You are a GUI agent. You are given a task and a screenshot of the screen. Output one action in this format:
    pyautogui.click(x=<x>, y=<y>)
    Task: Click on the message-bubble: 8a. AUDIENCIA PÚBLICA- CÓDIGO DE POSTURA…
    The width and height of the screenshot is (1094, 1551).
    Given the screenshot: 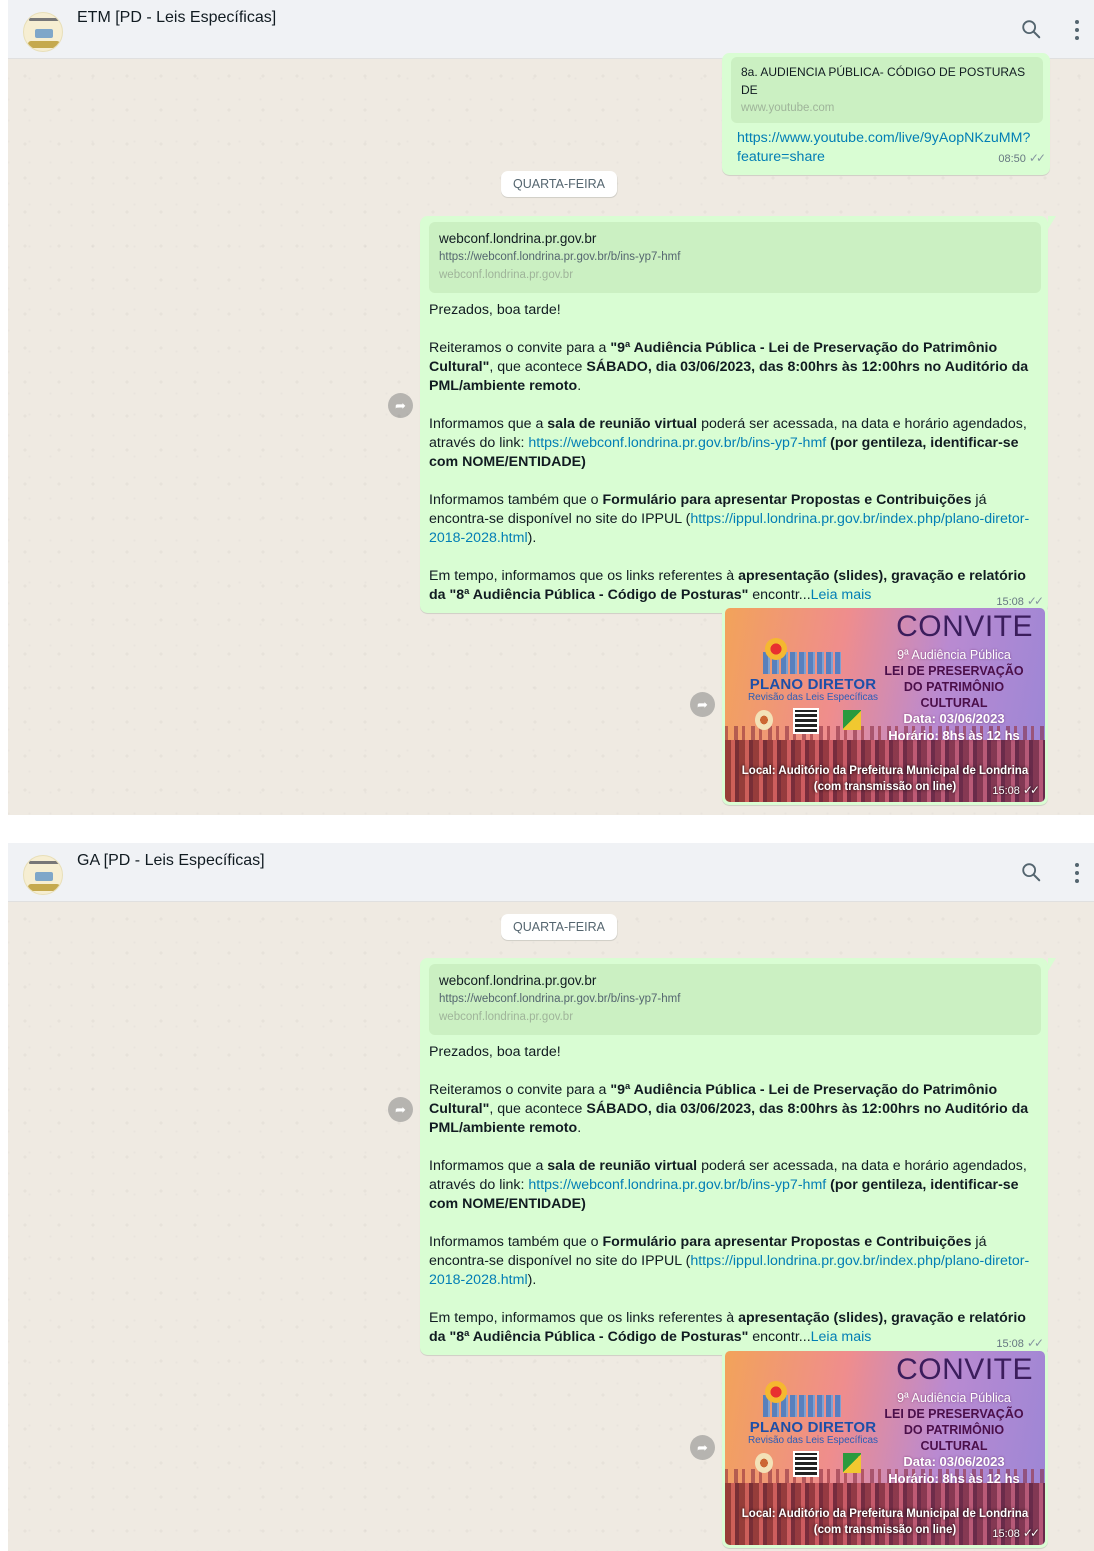 What is the action you would take?
    pyautogui.click(x=886, y=114)
    